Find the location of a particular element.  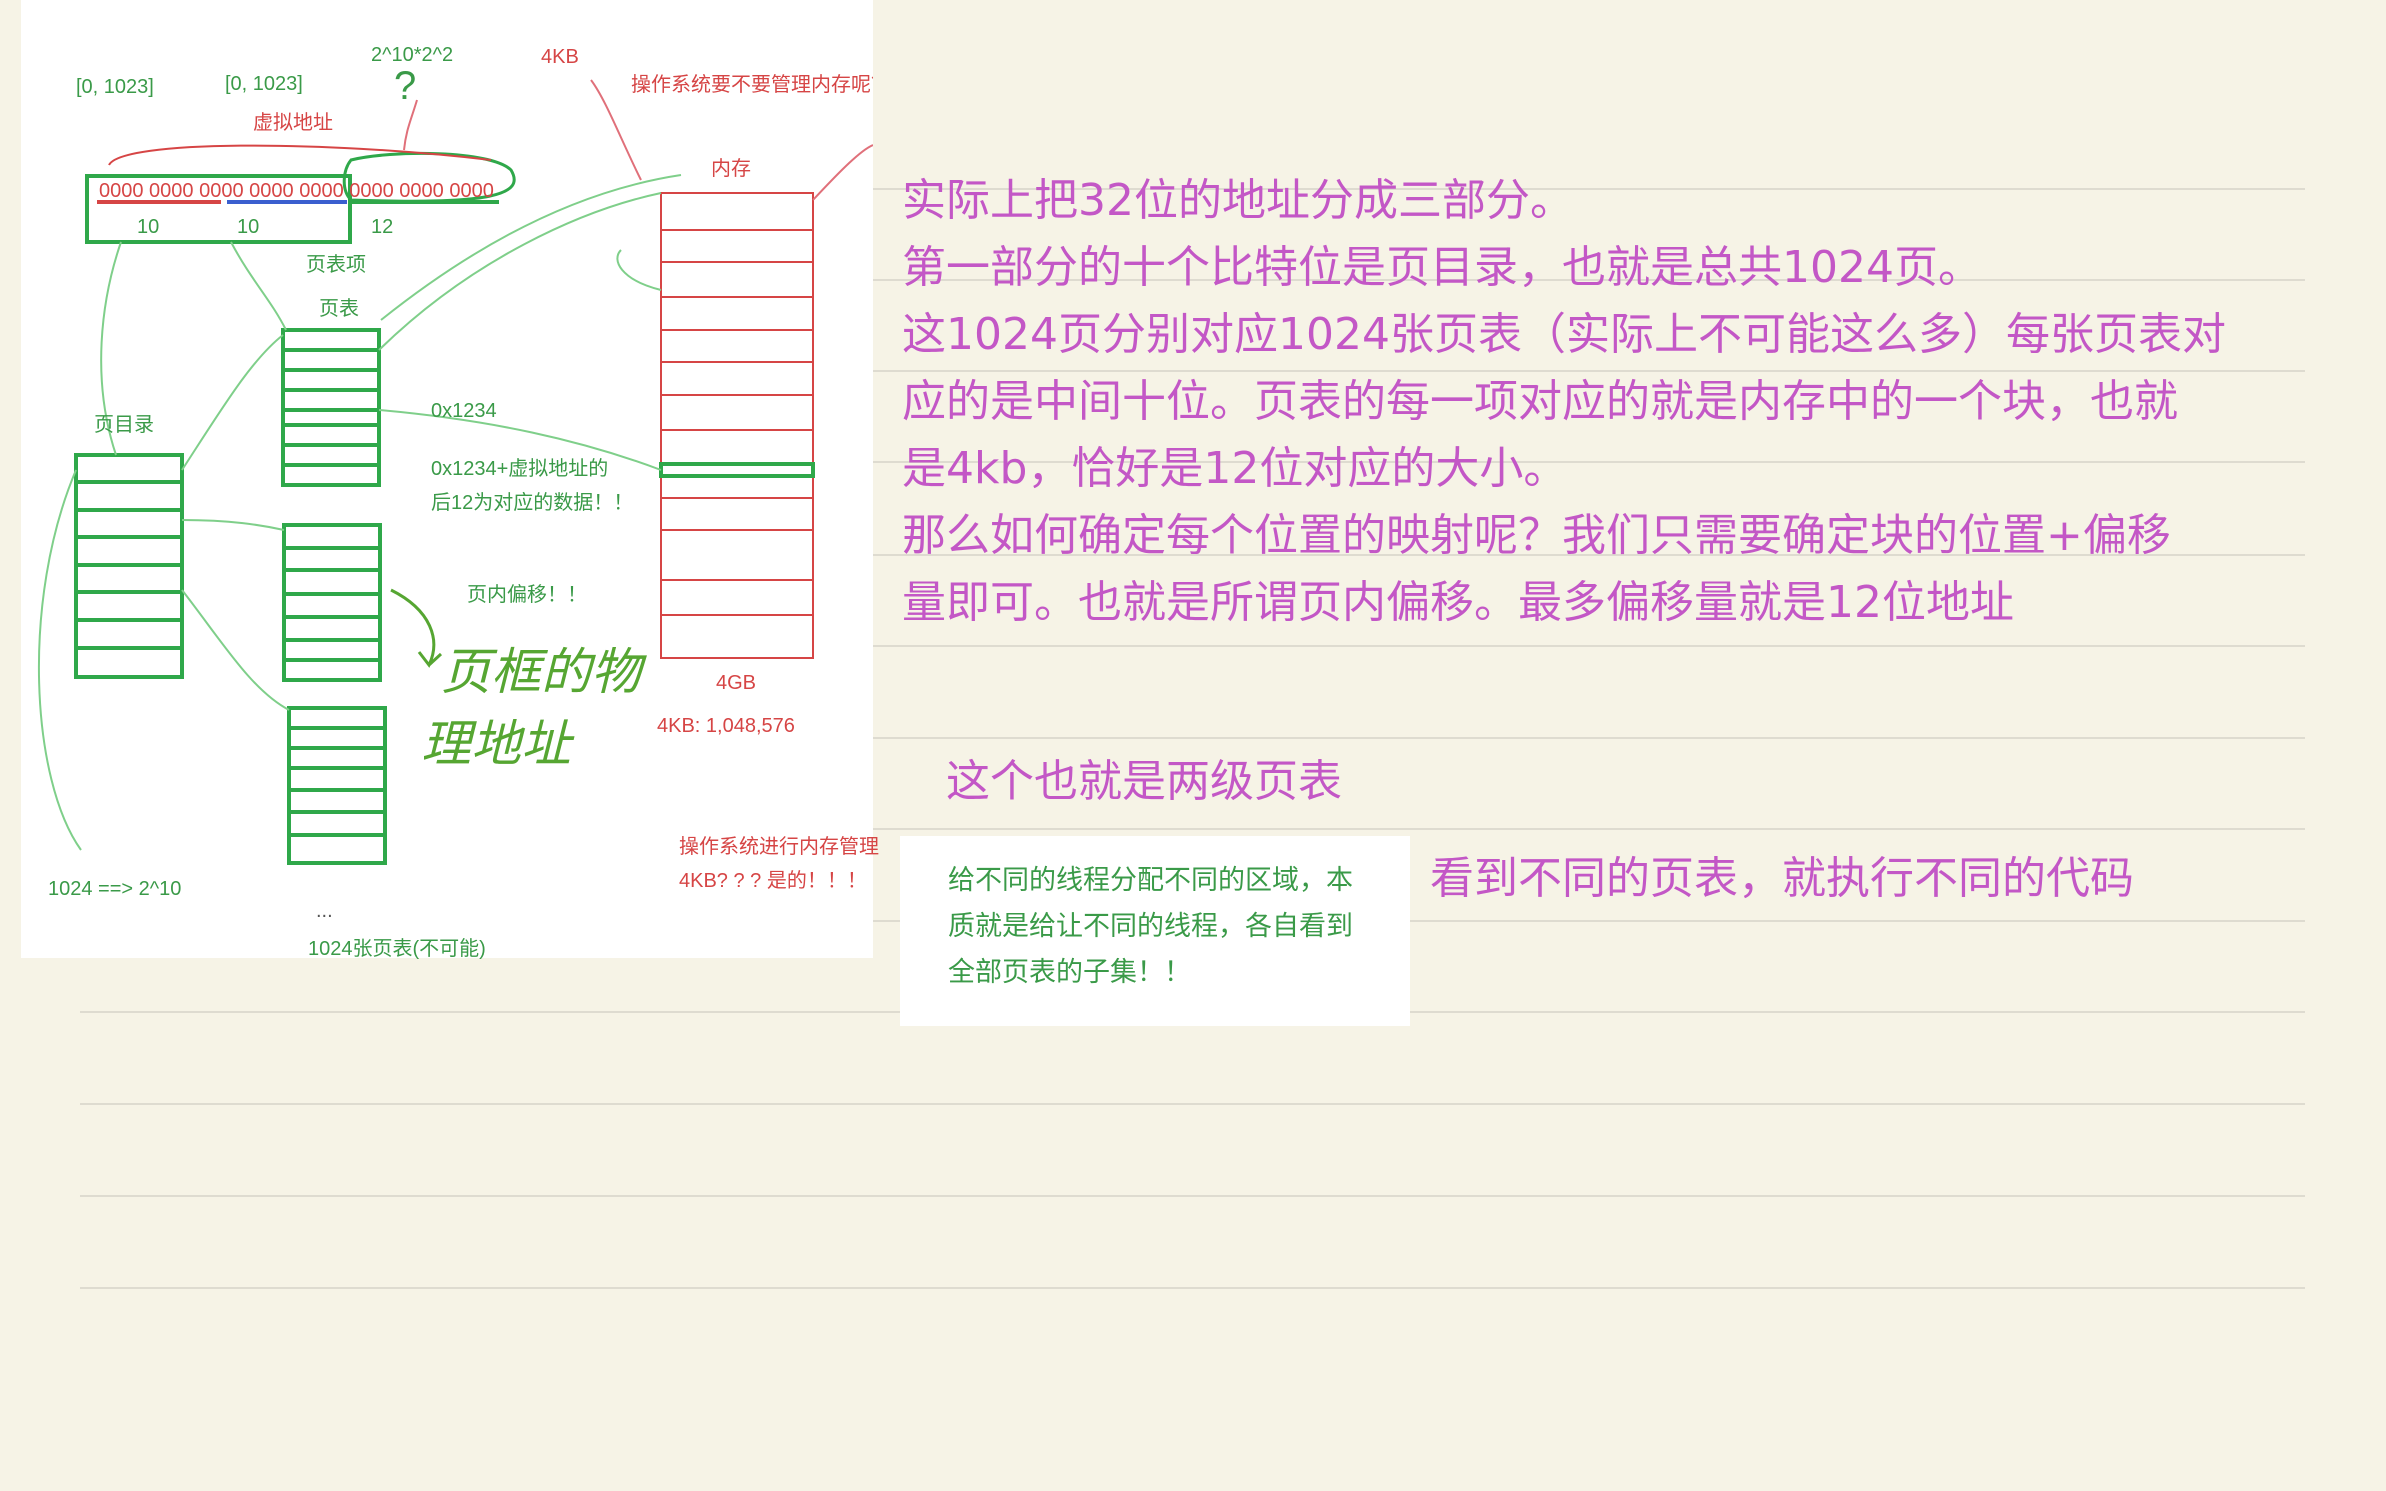

note-line: 这1024页分别对应1024张页表（实际上不可能这么多）每张页表对 is located at coordinates (1564, 334).